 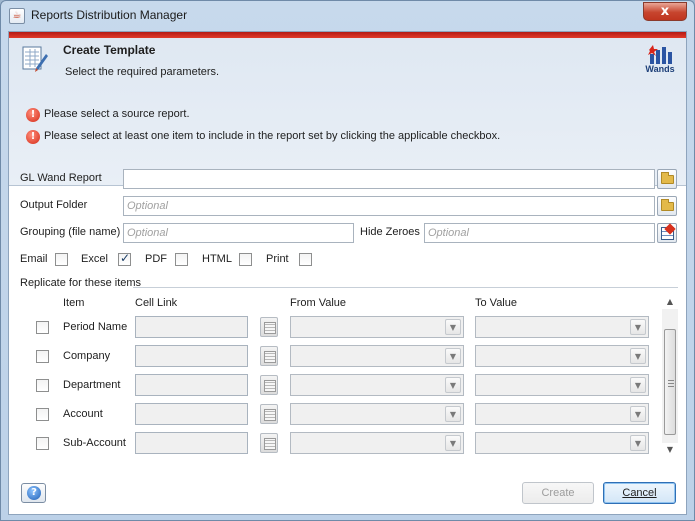 I want to click on pdf-checkbox, so click(x=181, y=259).